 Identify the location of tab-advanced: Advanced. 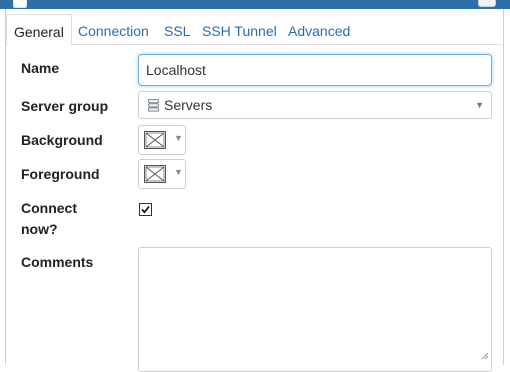
(319, 29).